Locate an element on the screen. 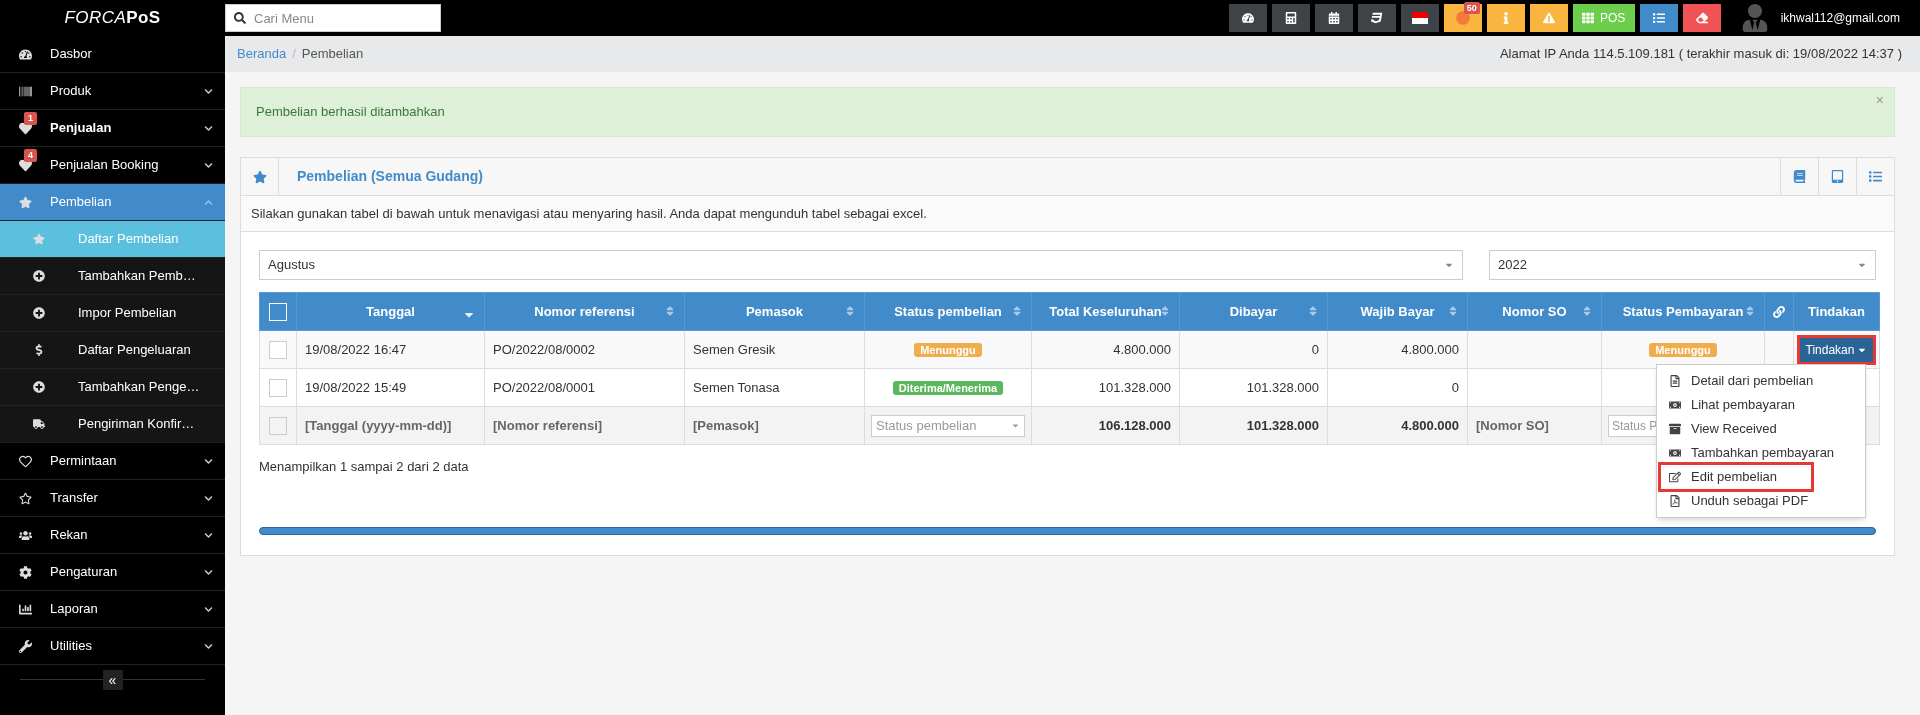 The width and height of the screenshot is (1920, 715). menu-item: Edit pembelian is located at coordinates (1736, 477).